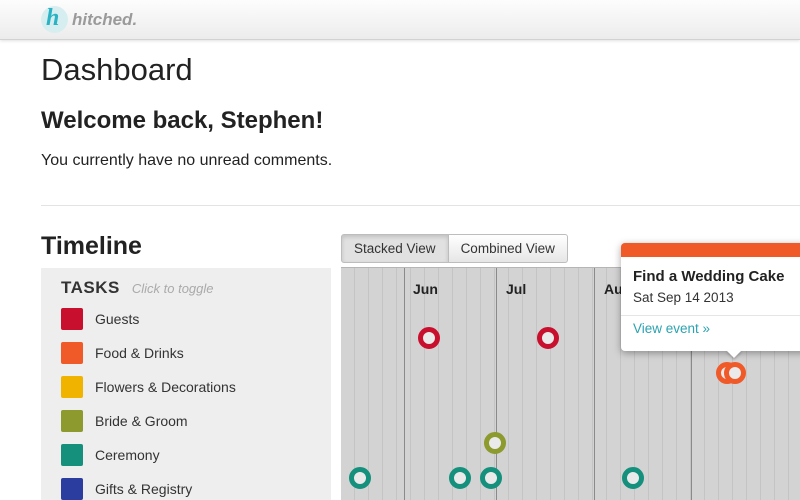 The image size is (800, 500). Describe the element at coordinates (72, 353) in the screenshot. I see `food-drinks-swatch` at that location.